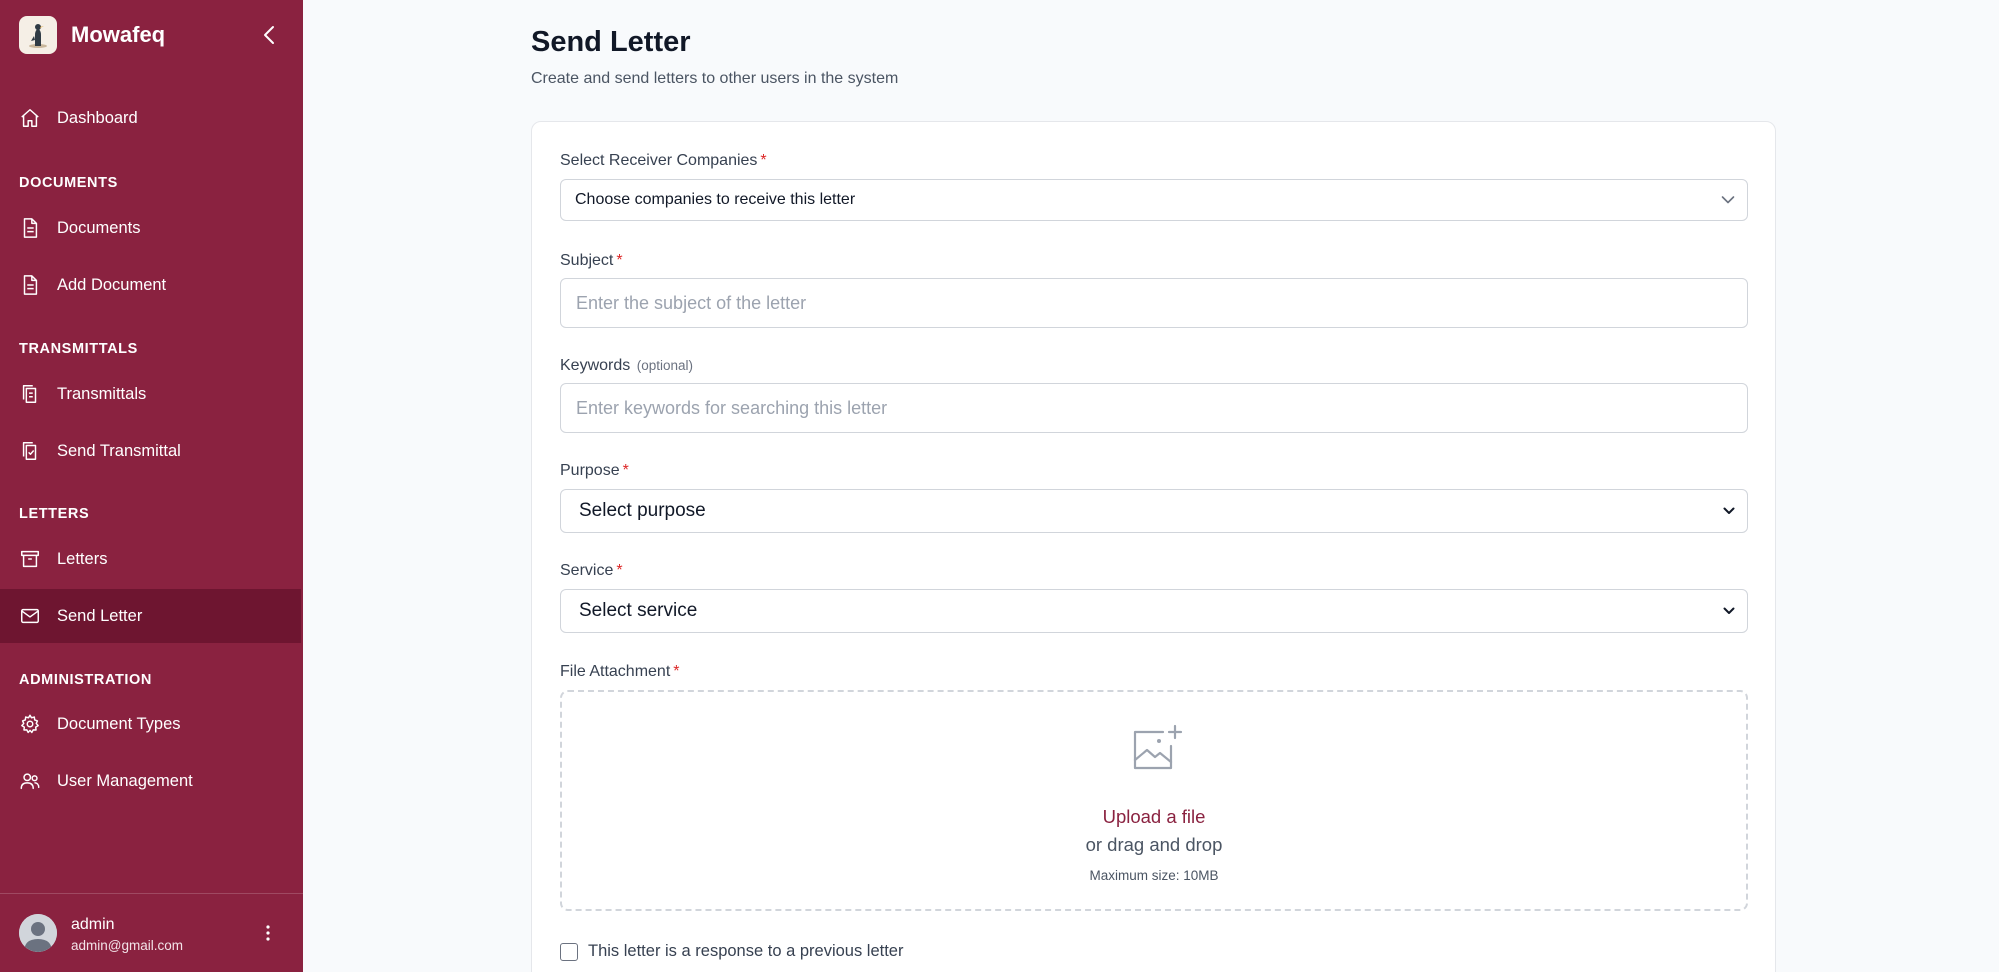  Describe the element at coordinates (1154, 511) in the screenshot. I see `purpose-select: Select purpose` at that location.